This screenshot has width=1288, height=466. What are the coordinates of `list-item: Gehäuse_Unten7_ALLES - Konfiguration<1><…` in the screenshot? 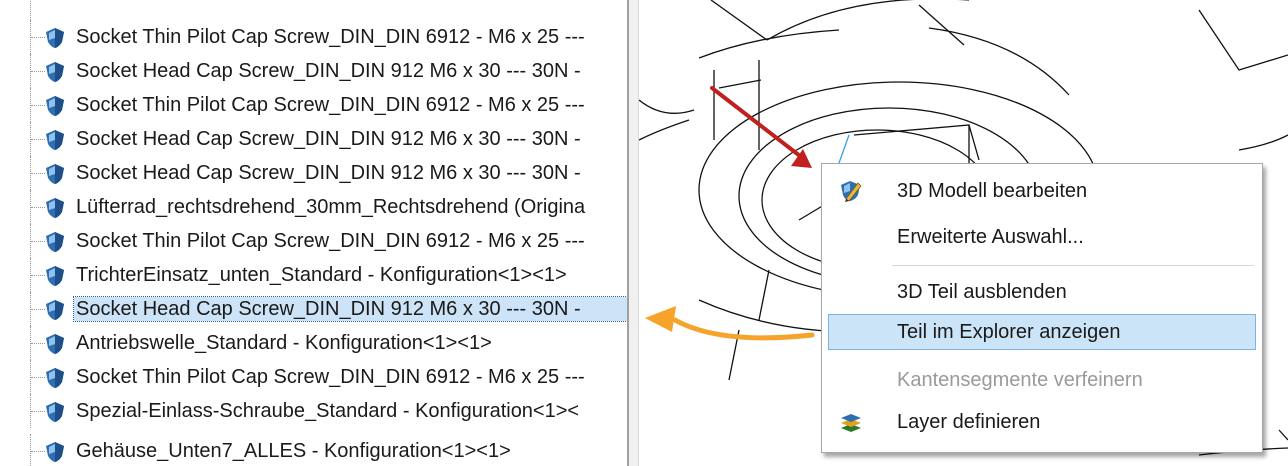 It's located at (313, 450).